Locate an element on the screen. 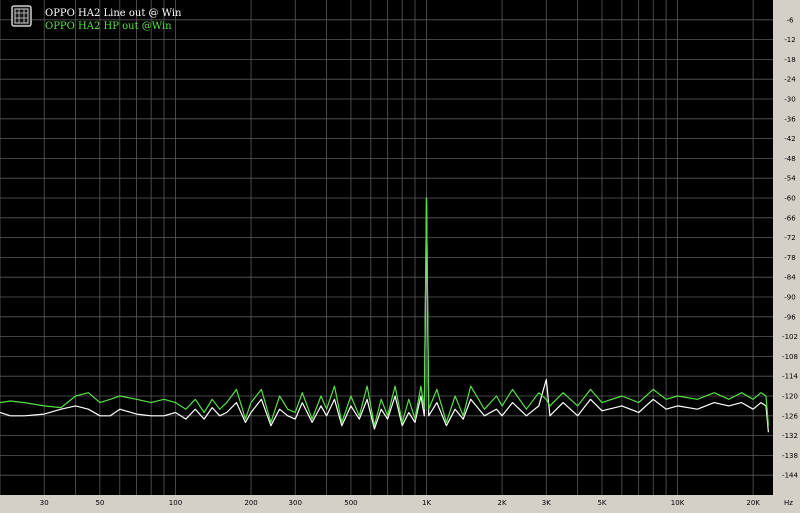 Image resolution: width=800 pixels, height=513 pixels. y-tick-label: -120 is located at coordinates (790, 397).